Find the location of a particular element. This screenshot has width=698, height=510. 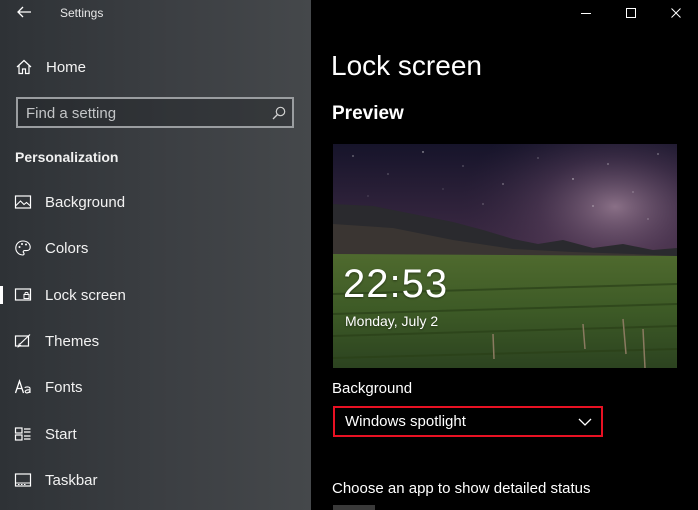

close-icon is located at coordinates (675, 13).